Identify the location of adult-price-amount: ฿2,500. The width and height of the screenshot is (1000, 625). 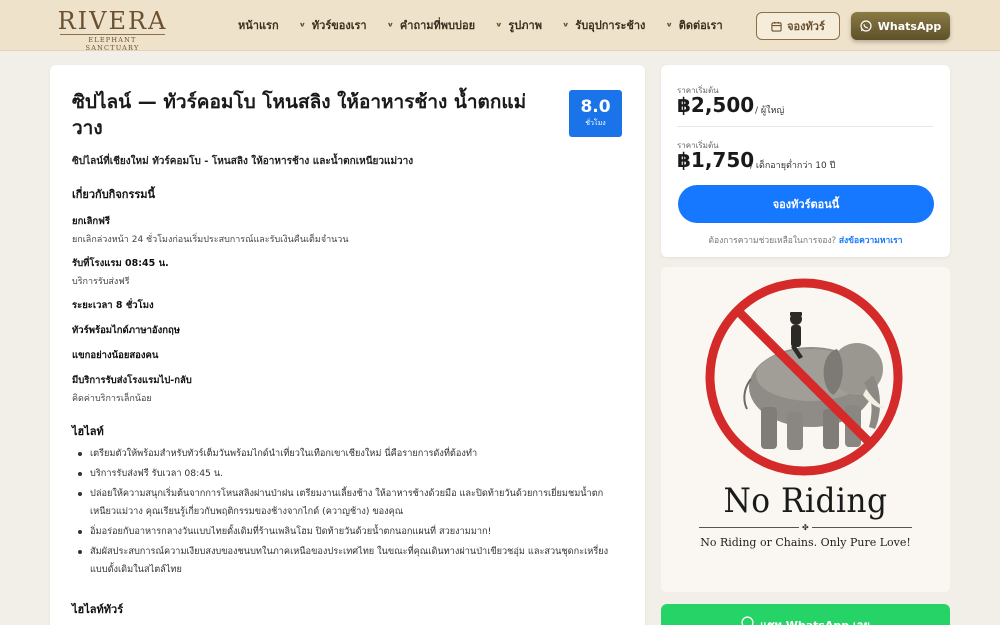
(716, 105).